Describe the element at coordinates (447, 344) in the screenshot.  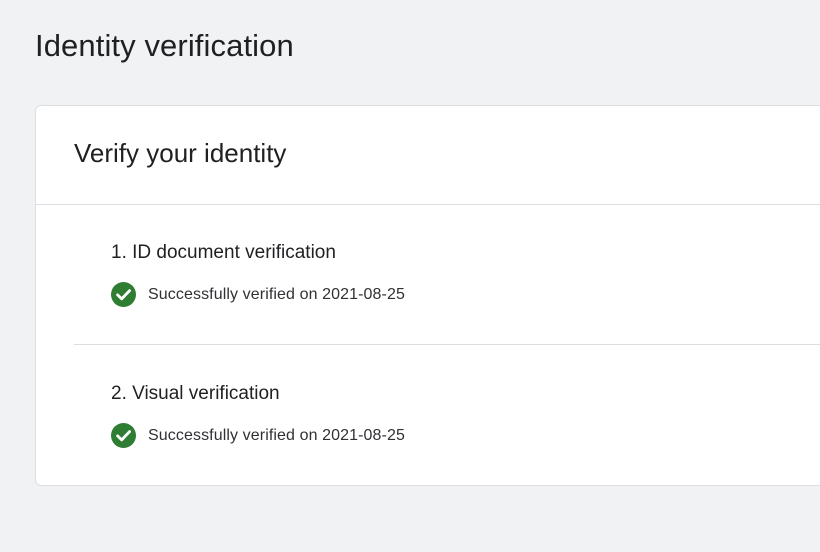
I see `step-divider` at that location.